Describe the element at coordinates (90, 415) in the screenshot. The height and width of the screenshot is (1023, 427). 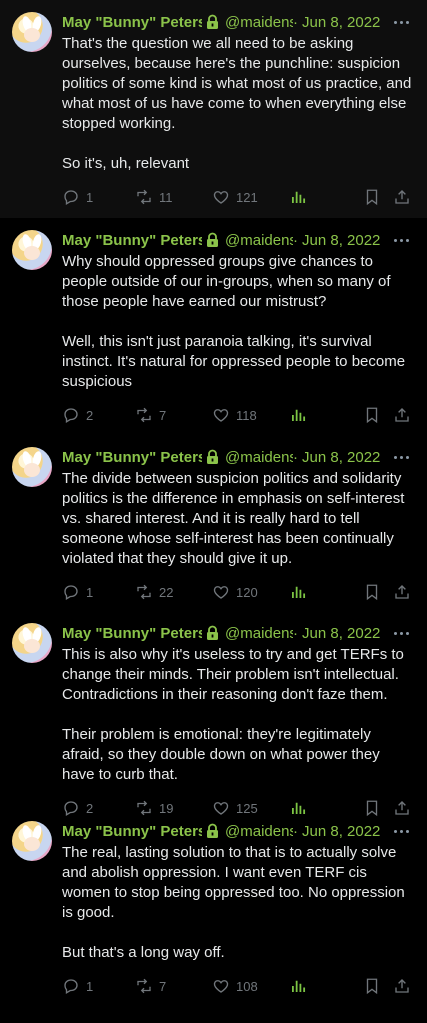
I see `reply-count: 2` at that location.